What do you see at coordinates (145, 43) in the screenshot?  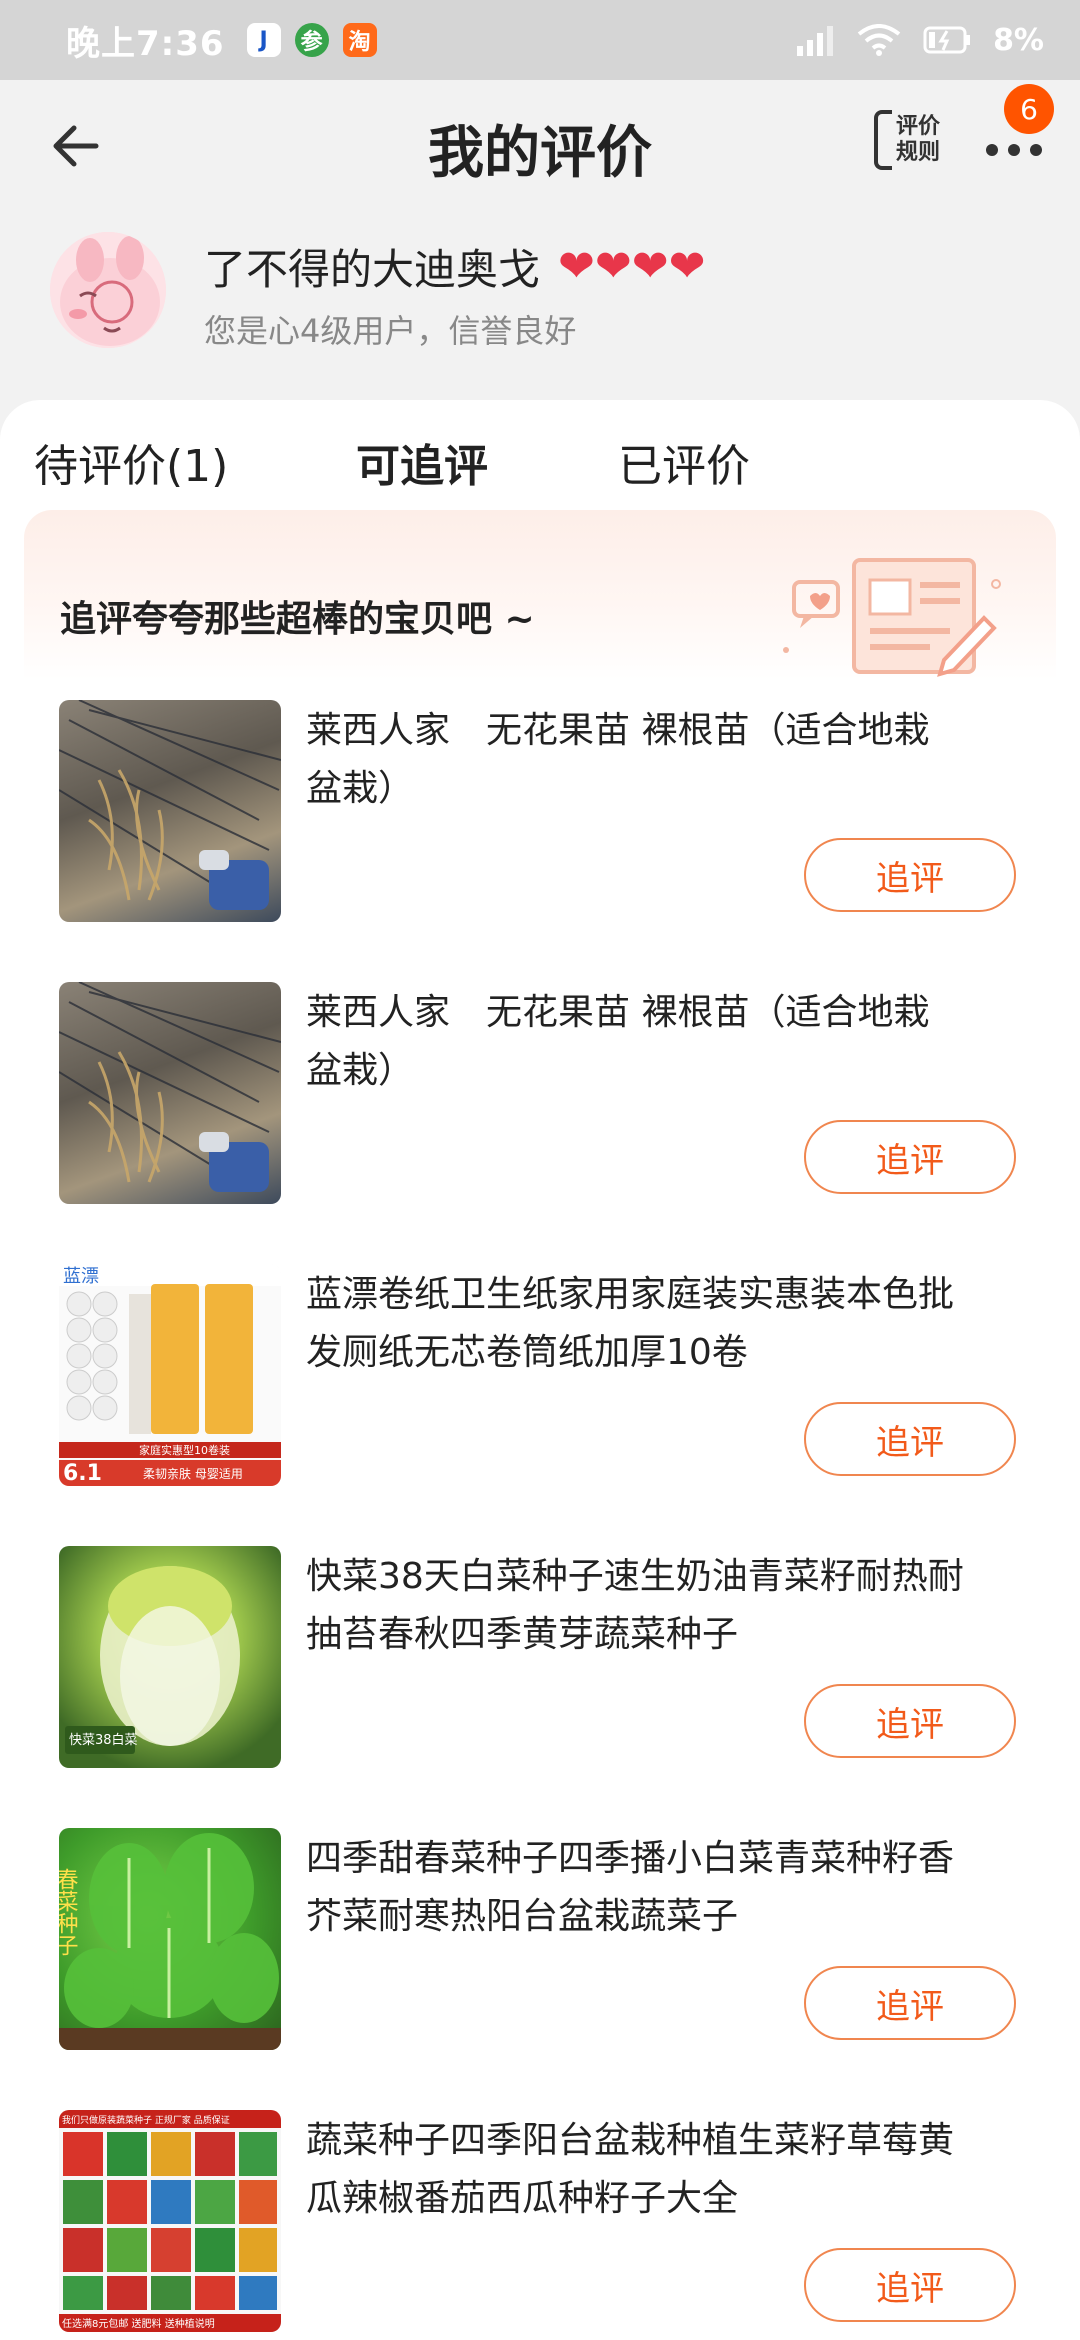 I see `status-time: 晚上7:36` at bounding box center [145, 43].